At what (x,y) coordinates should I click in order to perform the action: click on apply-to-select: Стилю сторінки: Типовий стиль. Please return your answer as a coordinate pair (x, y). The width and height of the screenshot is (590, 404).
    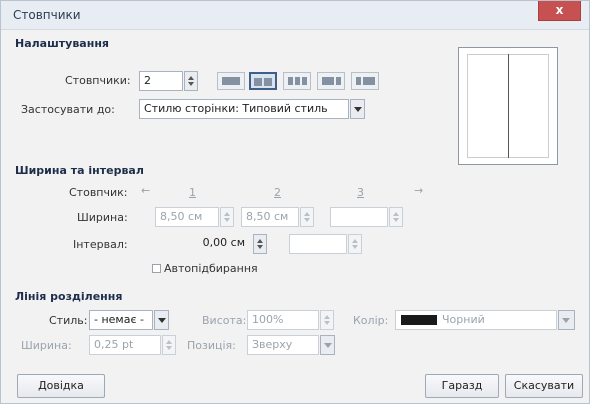
    Looking at the image, I should click on (244, 109).